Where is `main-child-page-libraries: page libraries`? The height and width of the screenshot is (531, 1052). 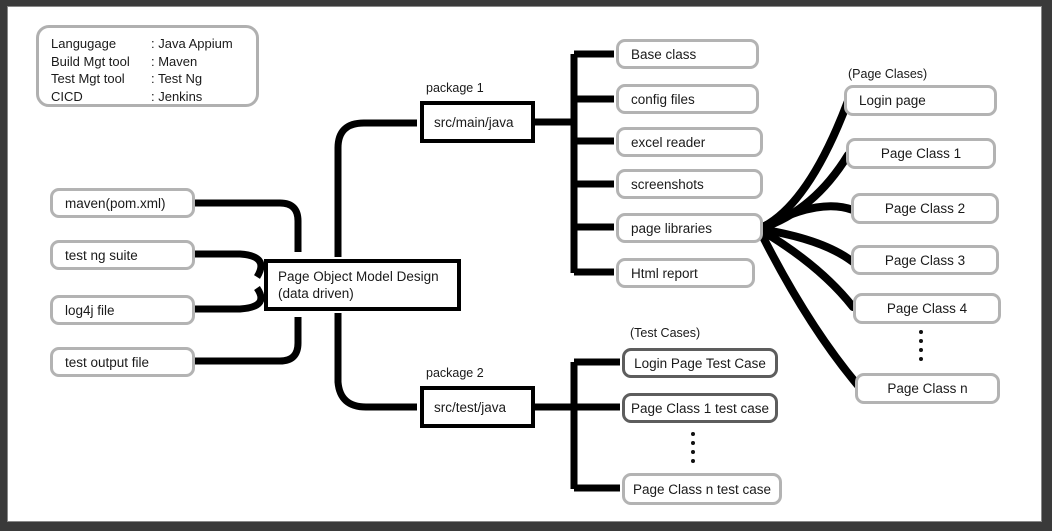
main-child-page-libraries: page libraries is located at coordinates (689, 228).